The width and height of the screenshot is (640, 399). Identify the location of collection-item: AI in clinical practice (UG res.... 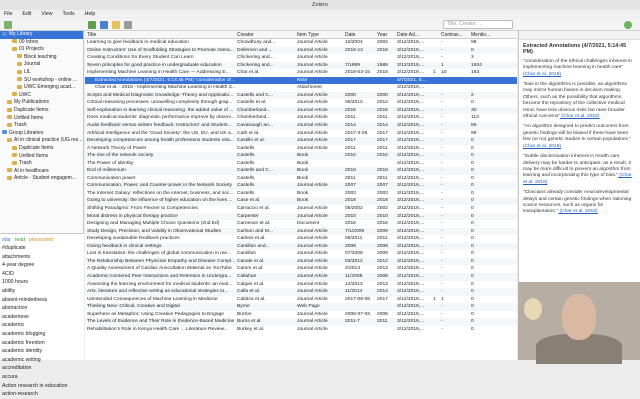
(41, 141).